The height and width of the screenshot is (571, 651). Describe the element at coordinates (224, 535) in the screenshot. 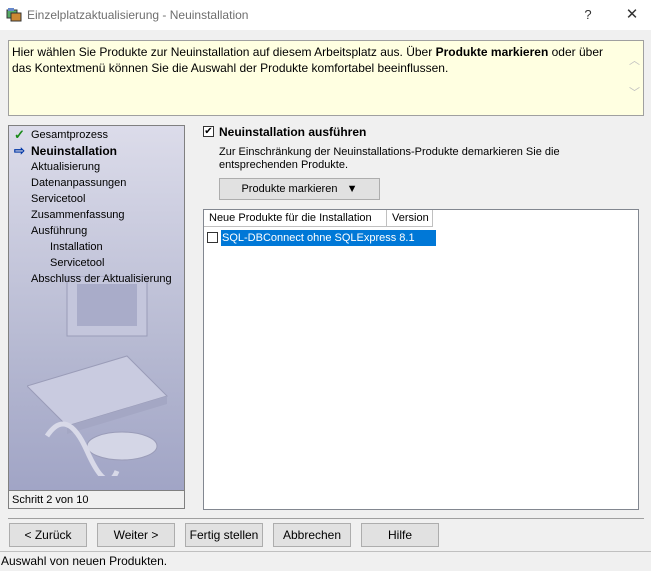

I see `finish-button: Fertig stellen` at that location.